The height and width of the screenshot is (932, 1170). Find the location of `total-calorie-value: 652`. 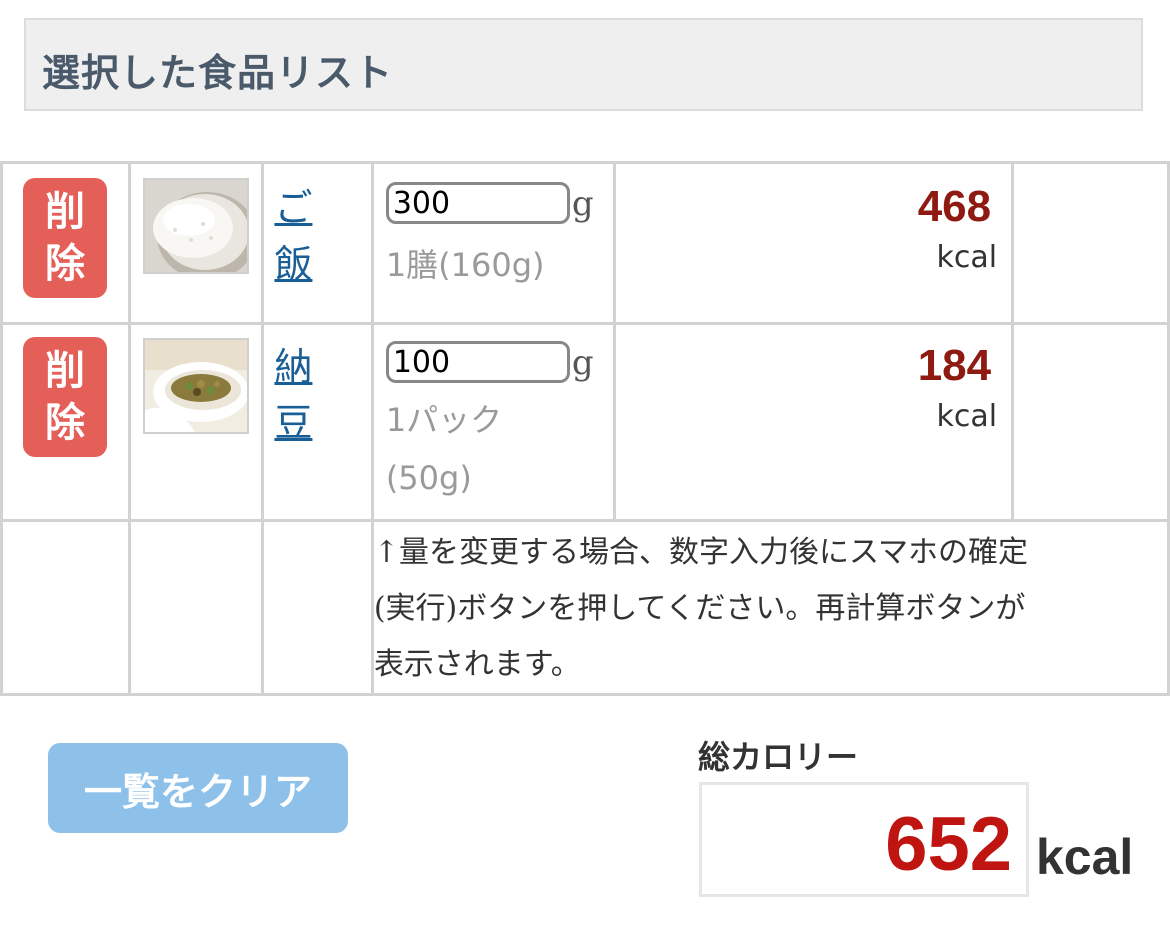

total-calorie-value: 652 is located at coordinates (948, 844).